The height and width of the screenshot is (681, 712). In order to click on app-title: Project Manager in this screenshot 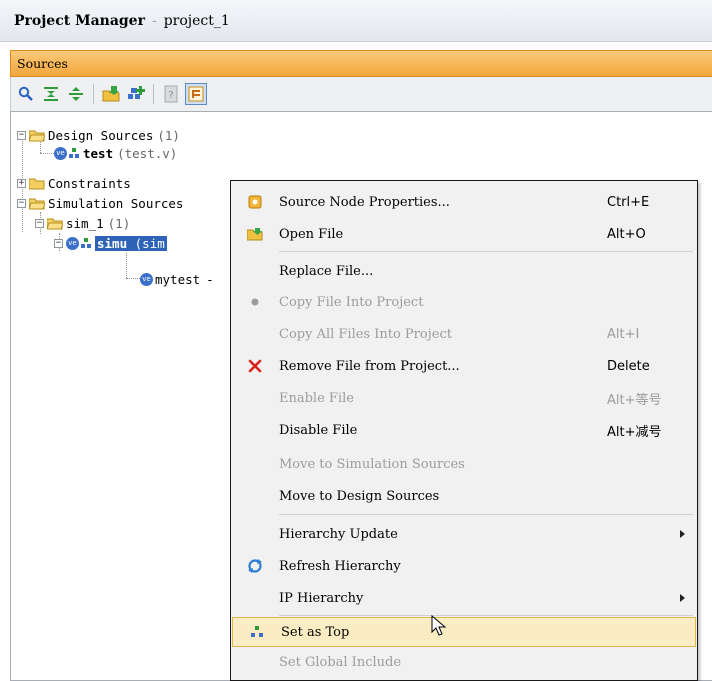, I will do `click(79, 20)`.